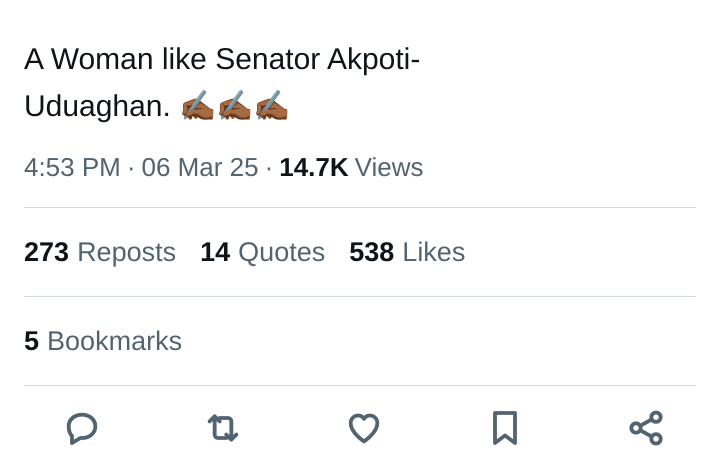 This screenshot has height=469, width=720. Describe the element at coordinates (126, 252) in the screenshot. I see `stat-label: Reposts` at that location.